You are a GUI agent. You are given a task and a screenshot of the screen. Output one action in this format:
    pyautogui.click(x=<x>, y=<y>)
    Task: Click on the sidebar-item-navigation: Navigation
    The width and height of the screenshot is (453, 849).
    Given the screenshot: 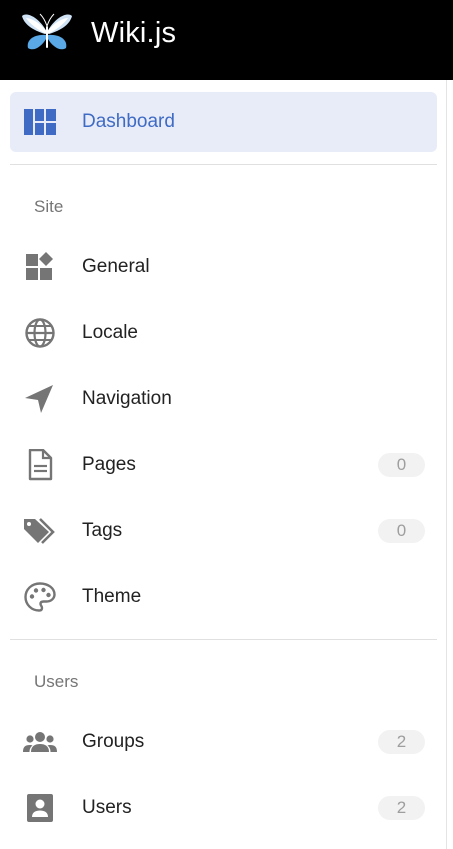 What is the action you would take?
    pyautogui.click(x=223, y=399)
    